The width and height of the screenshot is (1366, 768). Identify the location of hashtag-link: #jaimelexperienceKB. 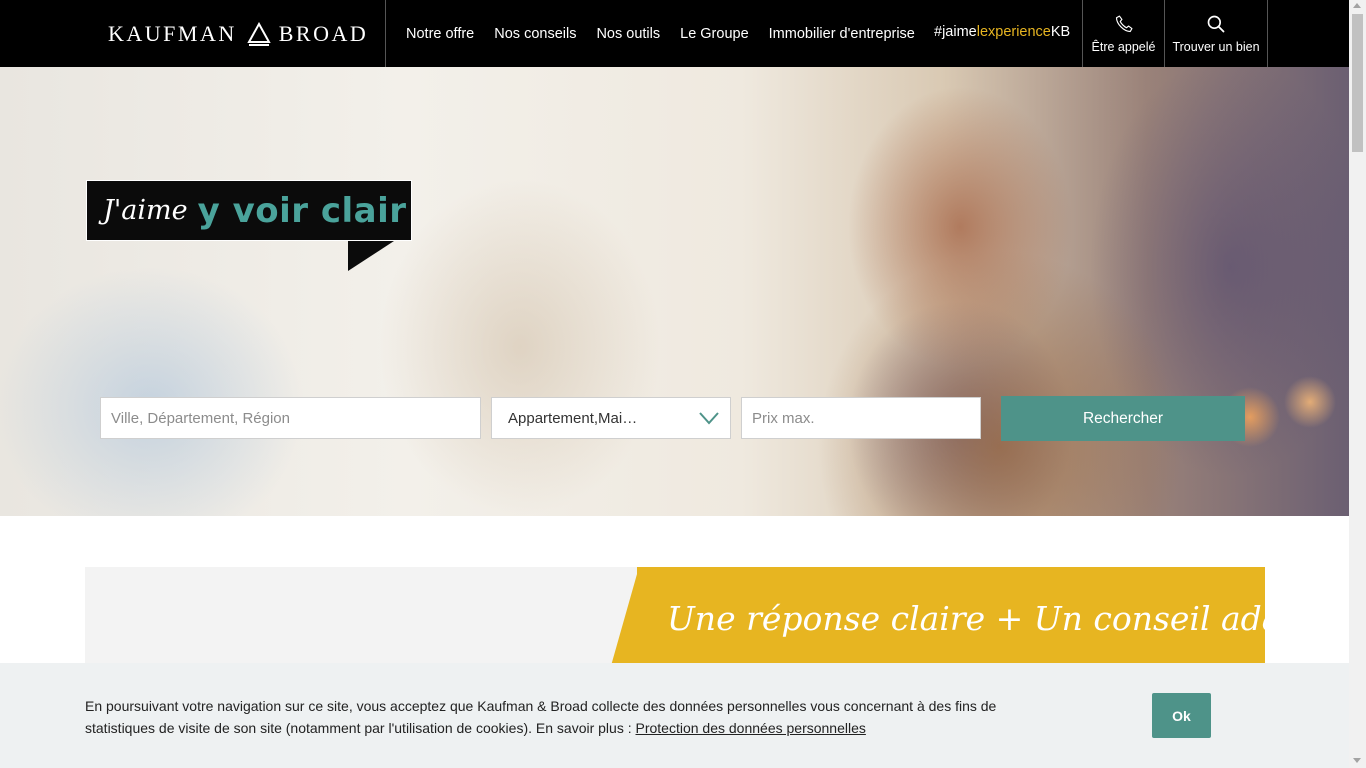
(1002, 32).